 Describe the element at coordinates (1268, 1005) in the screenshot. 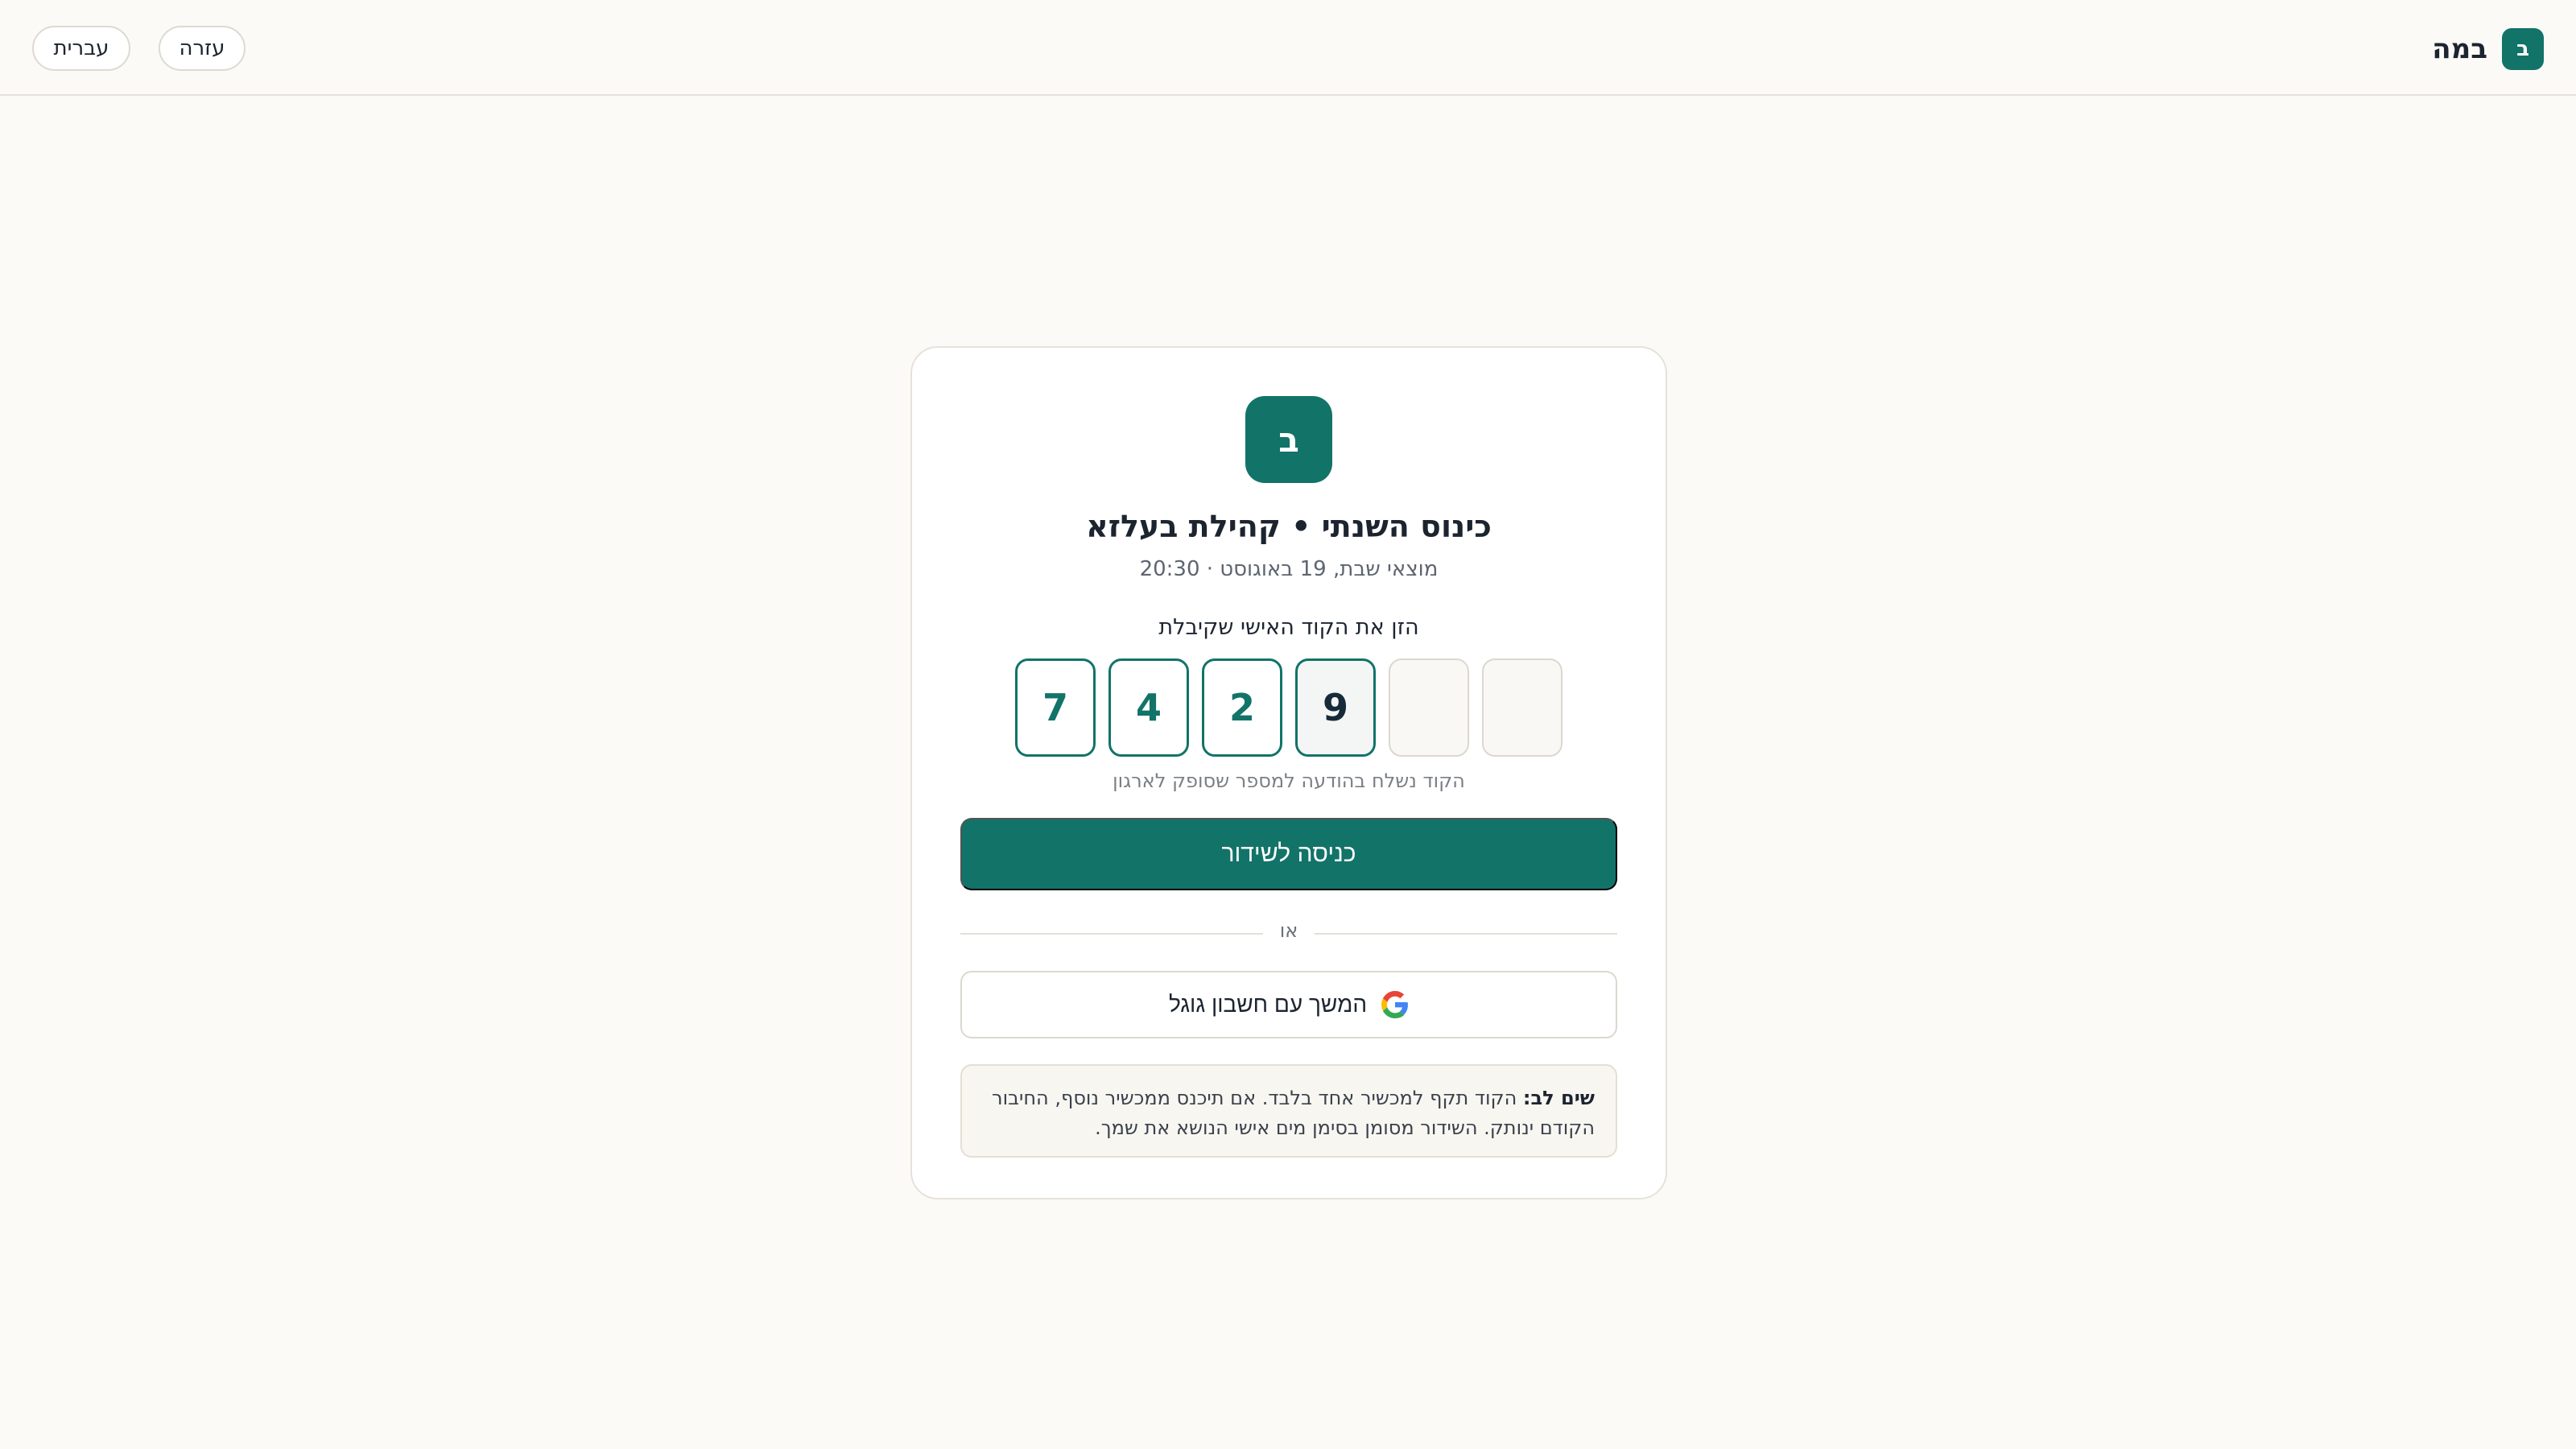

I see `google-button-label: המשך עם חשבון גוגל` at that location.